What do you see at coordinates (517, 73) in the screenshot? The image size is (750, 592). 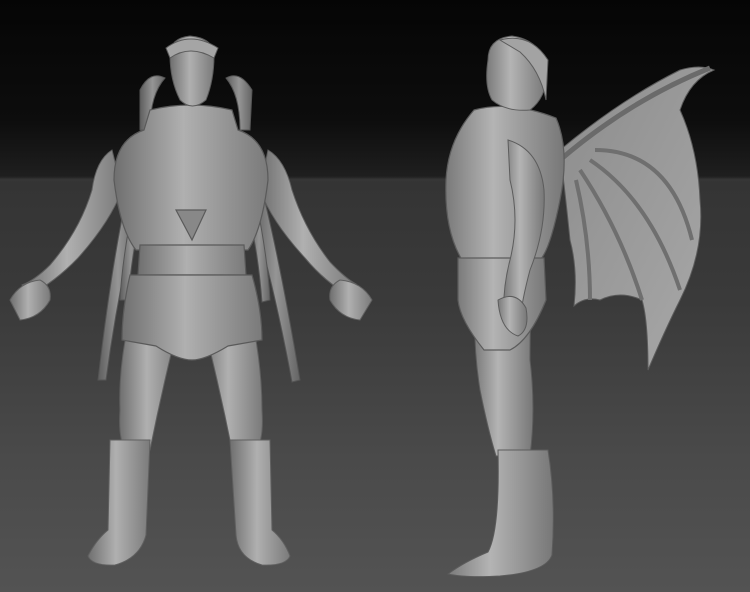 I see `head-side-view` at bounding box center [517, 73].